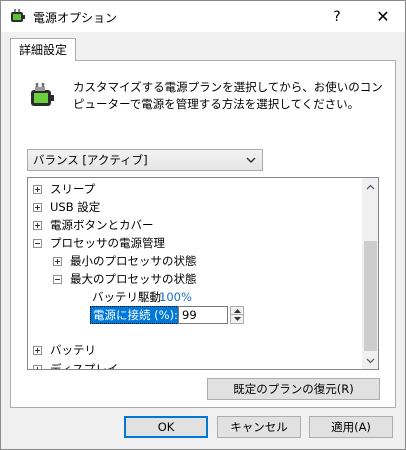  I want to click on tree-item-usb: USB 設定, so click(193, 207).